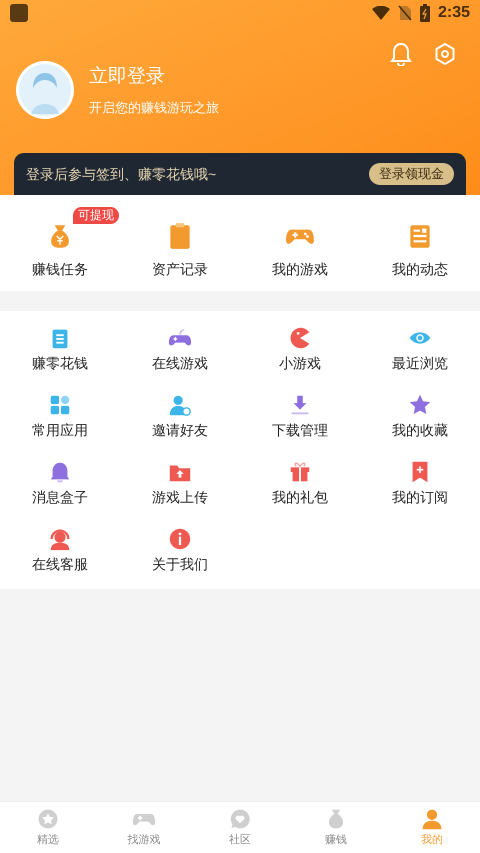 This screenshot has width=480, height=853. I want to click on service-item: 消息盒子, so click(60, 483).